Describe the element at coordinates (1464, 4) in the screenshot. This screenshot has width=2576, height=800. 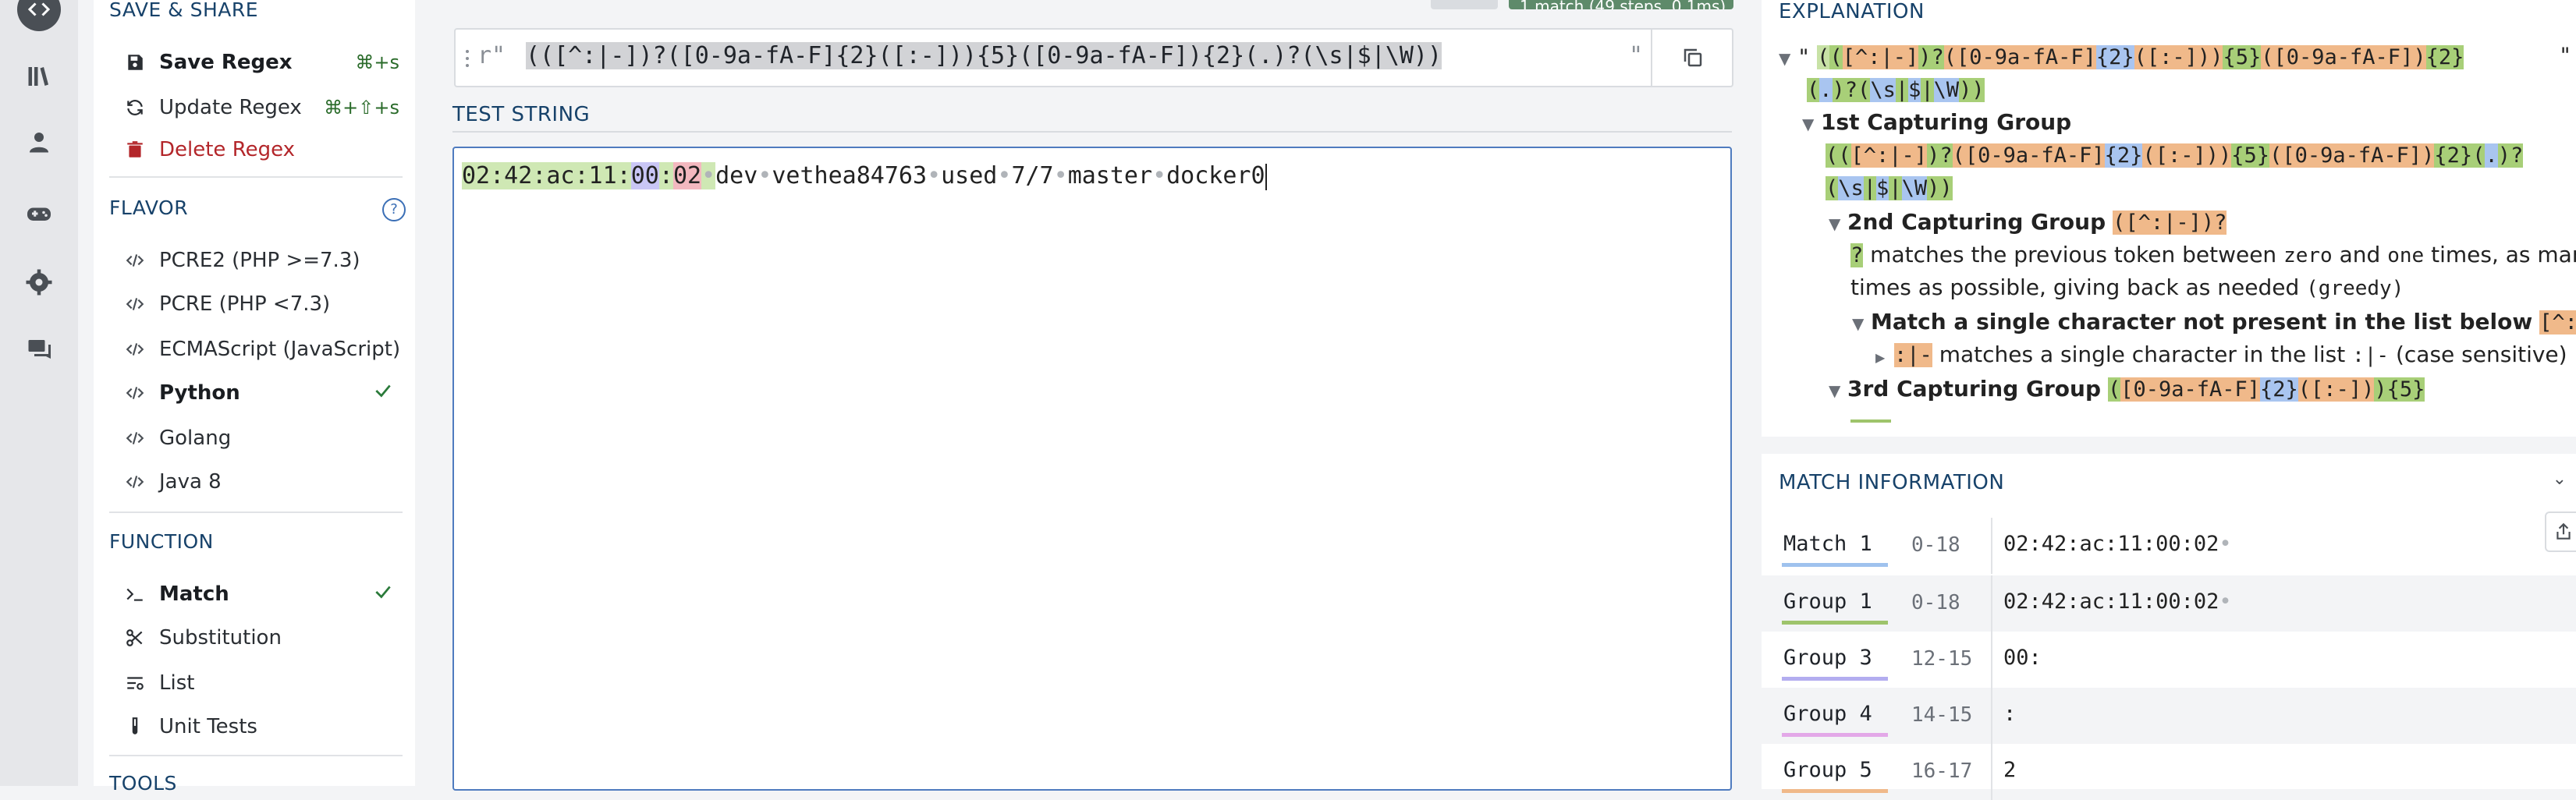
I see `flags-button` at that location.